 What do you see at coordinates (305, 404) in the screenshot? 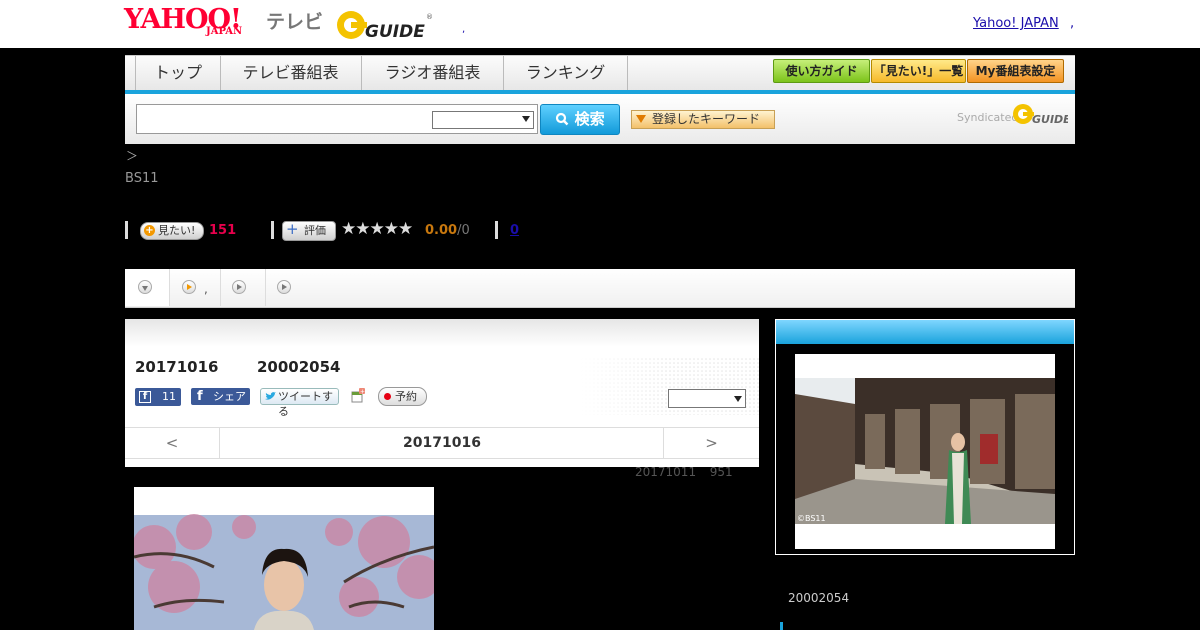
I see `tweet-label: ツイートする` at bounding box center [305, 404].